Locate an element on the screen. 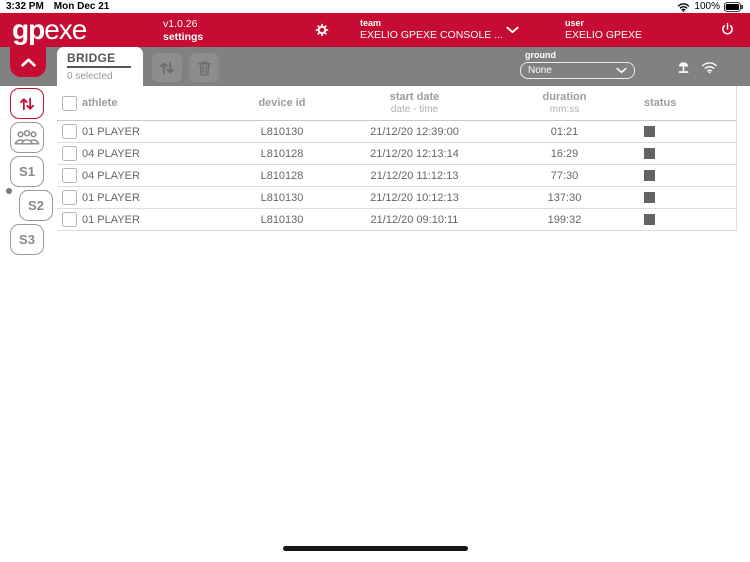 The height and width of the screenshot is (562, 750). duration-cell: 199:32 is located at coordinates (564, 219).